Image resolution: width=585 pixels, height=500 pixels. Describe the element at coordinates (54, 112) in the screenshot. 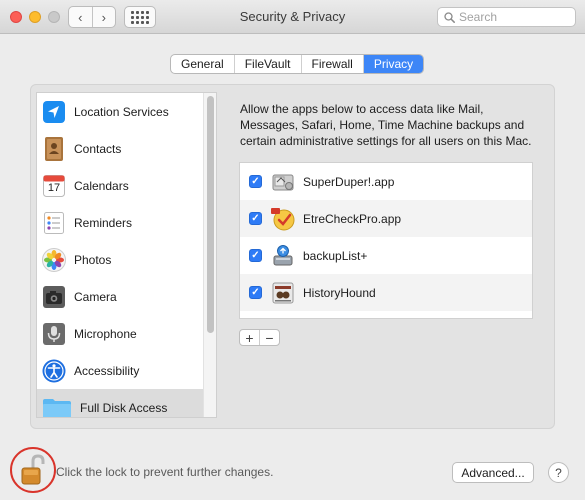

I see `location-arrow-icon` at that location.